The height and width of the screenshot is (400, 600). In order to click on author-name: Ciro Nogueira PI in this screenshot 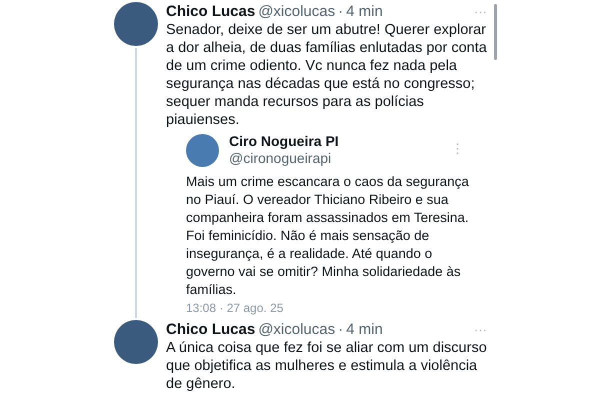, I will do `click(284, 141)`.